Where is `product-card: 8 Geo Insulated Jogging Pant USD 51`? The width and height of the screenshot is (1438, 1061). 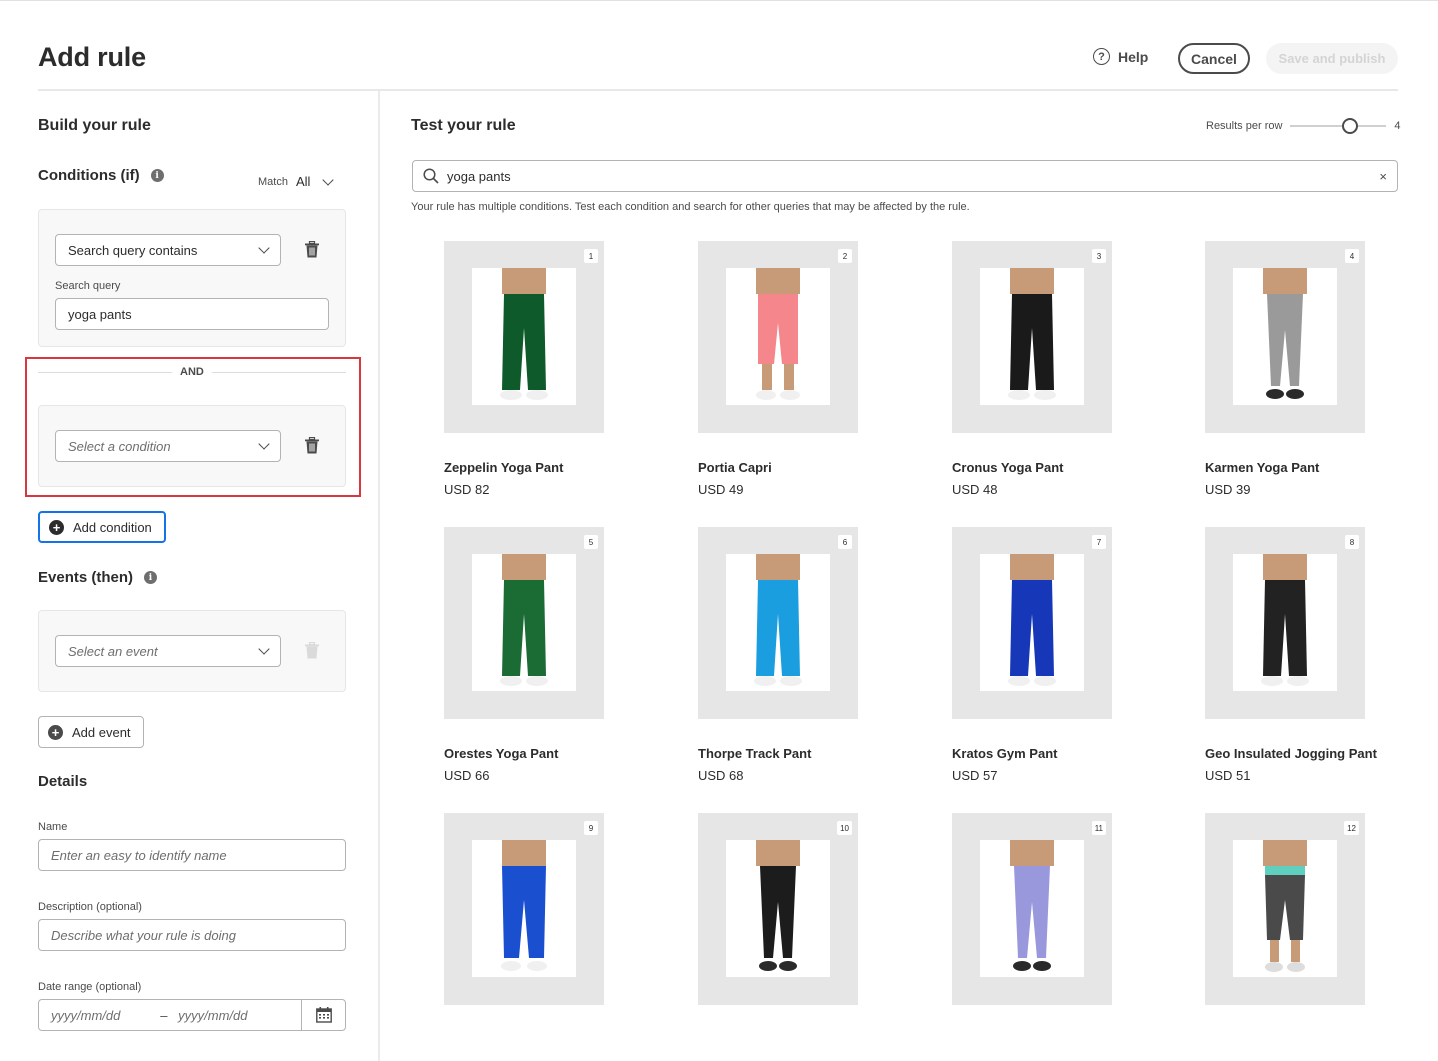
product-card: 8 Geo Insulated Jogging Pant USD 51 is located at coordinates (1291, 655).